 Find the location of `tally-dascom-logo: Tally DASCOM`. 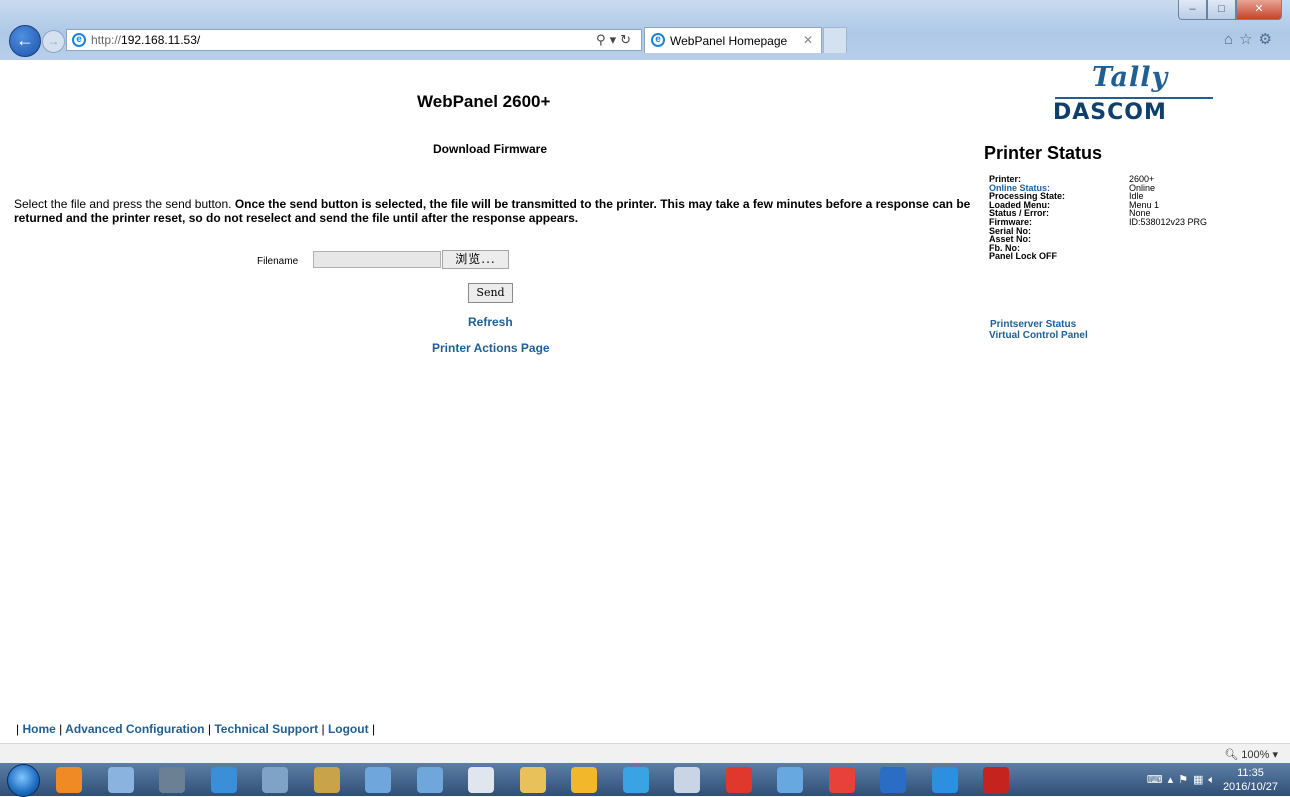

tally-dascom-logo: Tally DASCOM is located at coordinates (1132, 93).